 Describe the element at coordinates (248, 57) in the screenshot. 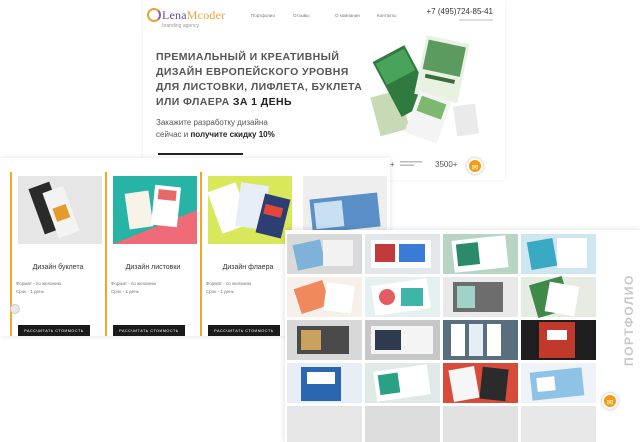

I see `headline-line-1: ПРЕМИАЛЬНЫЙ И КРЕАТИВНЫЙ` at that location.